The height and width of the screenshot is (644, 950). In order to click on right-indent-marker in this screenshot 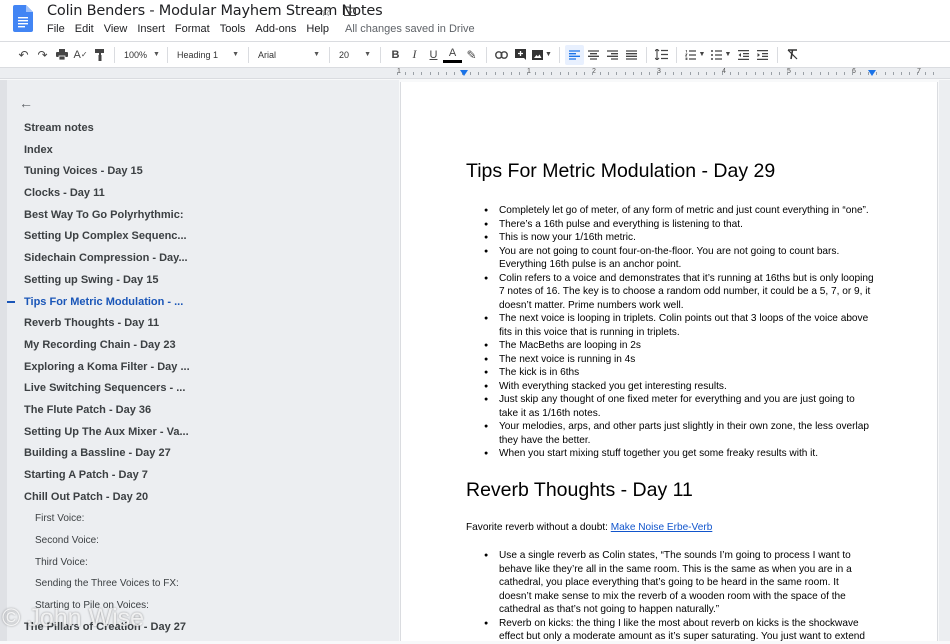, I will do `click(872, 73)`.